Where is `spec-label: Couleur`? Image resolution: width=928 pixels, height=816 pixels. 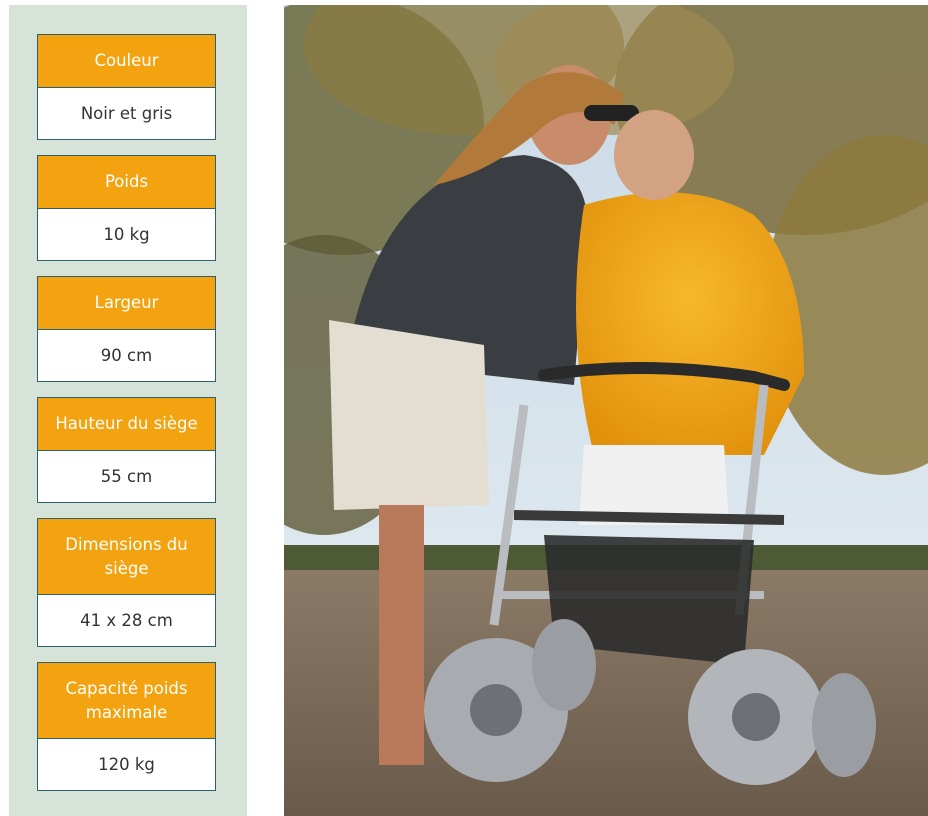 spec-label: Couleur is located at coordinates (126, 61).